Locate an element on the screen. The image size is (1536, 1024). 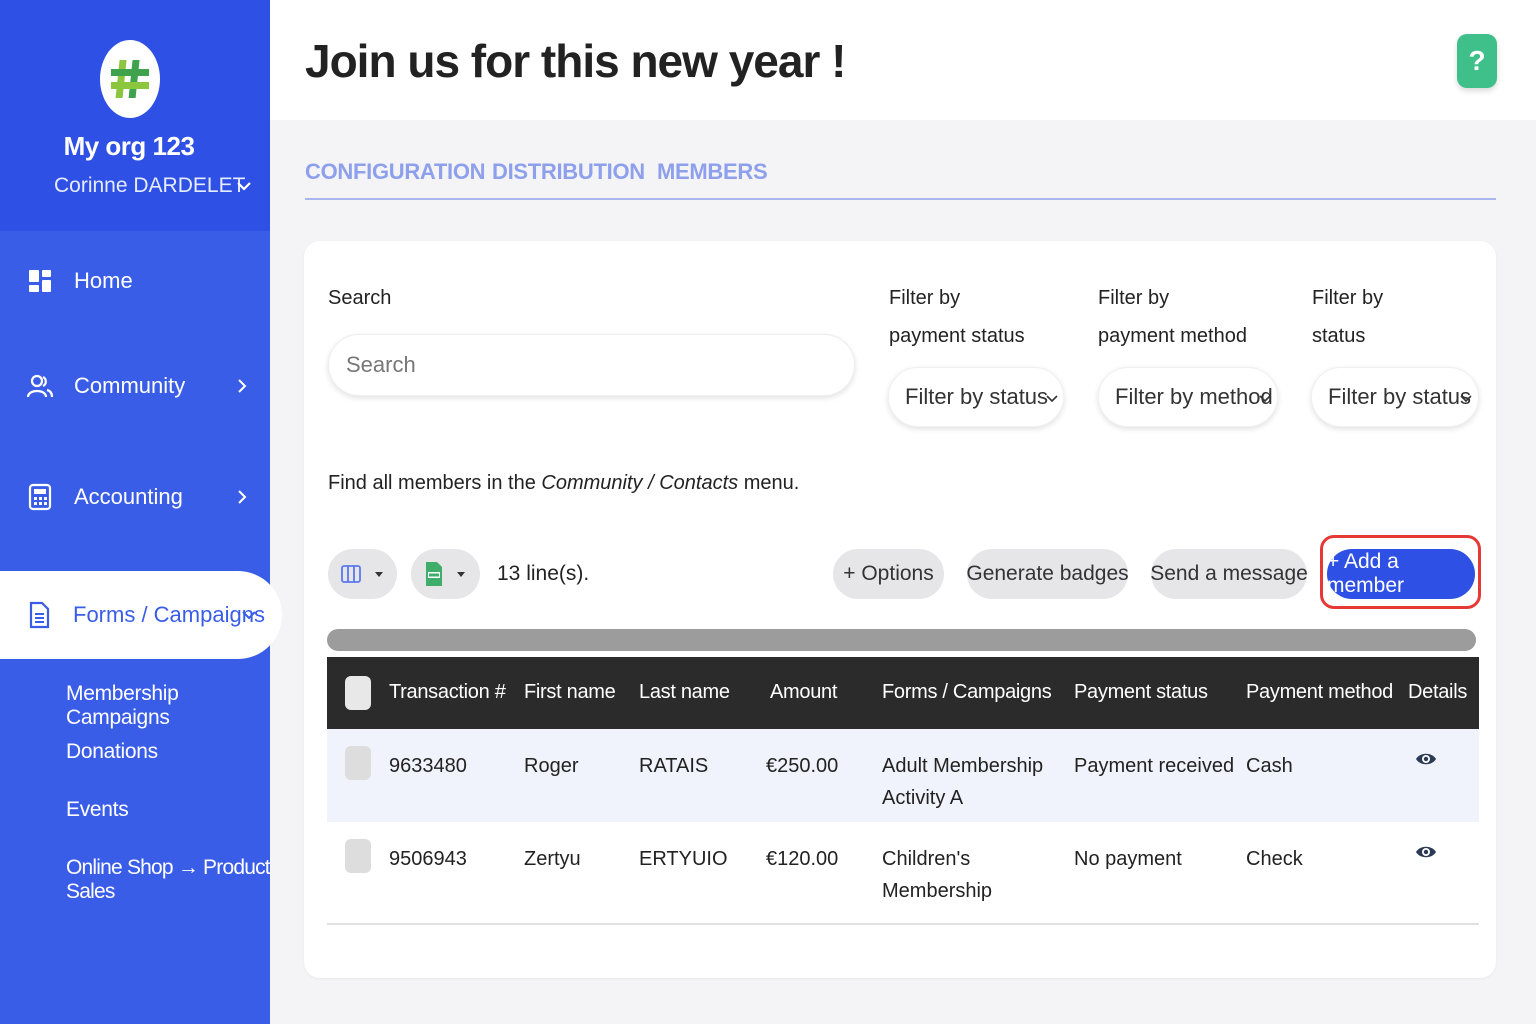
send-message-button: Send a message is located at coordinates (1229, 574).